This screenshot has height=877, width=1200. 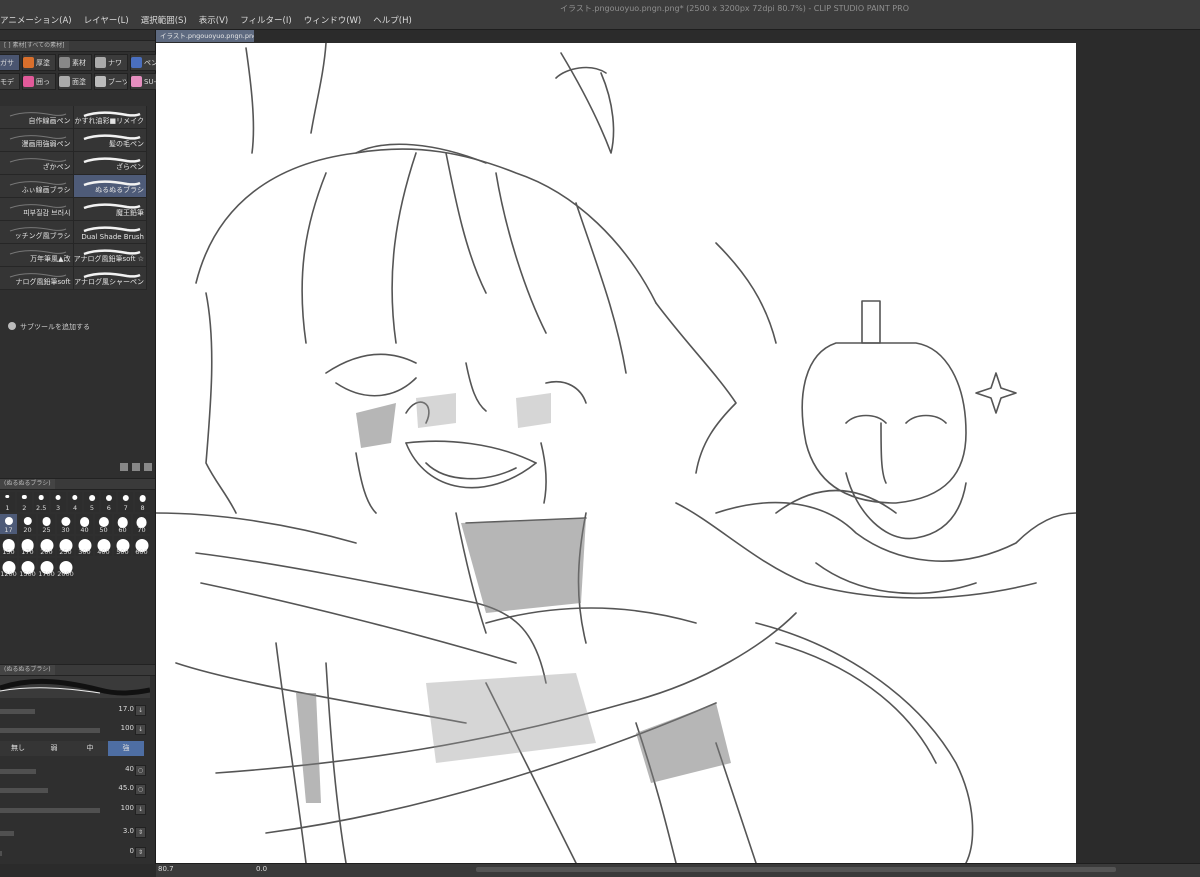 What do you see at coordinates (92, 502) in the screenshot?
I see `brush-size-option: 5` at bounding box center [92, 502].